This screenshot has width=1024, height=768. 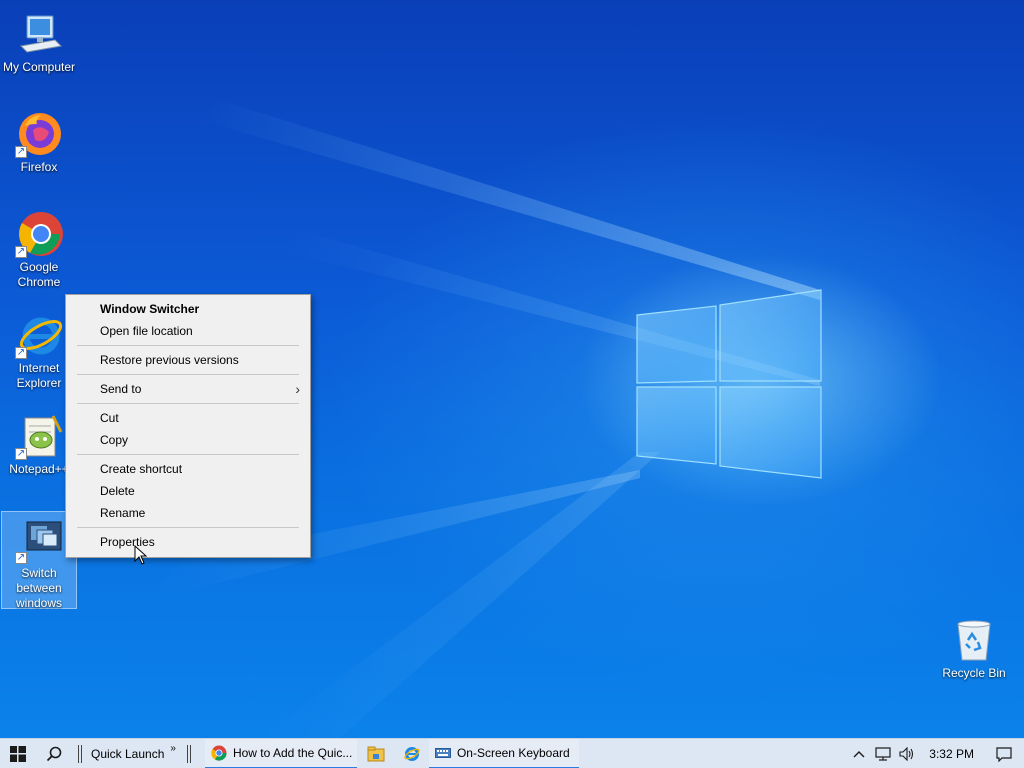 What do you see at coordinates (121, 389) in the screenshot?
I see `menu-item-send-to-label: Send to` at bounding box center [121, 389].